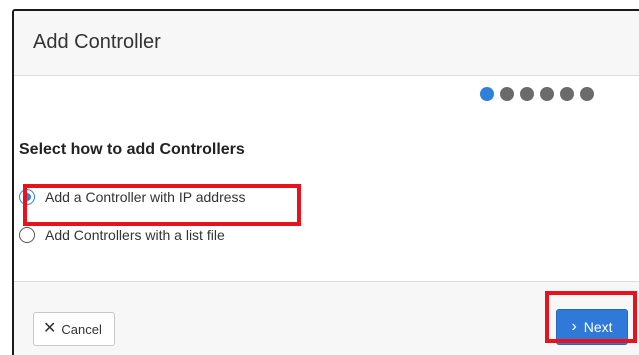  What do you see at coordinates (537, 94) in the screenshot?
I see `step-indicator` at bounding box center [537, 94].